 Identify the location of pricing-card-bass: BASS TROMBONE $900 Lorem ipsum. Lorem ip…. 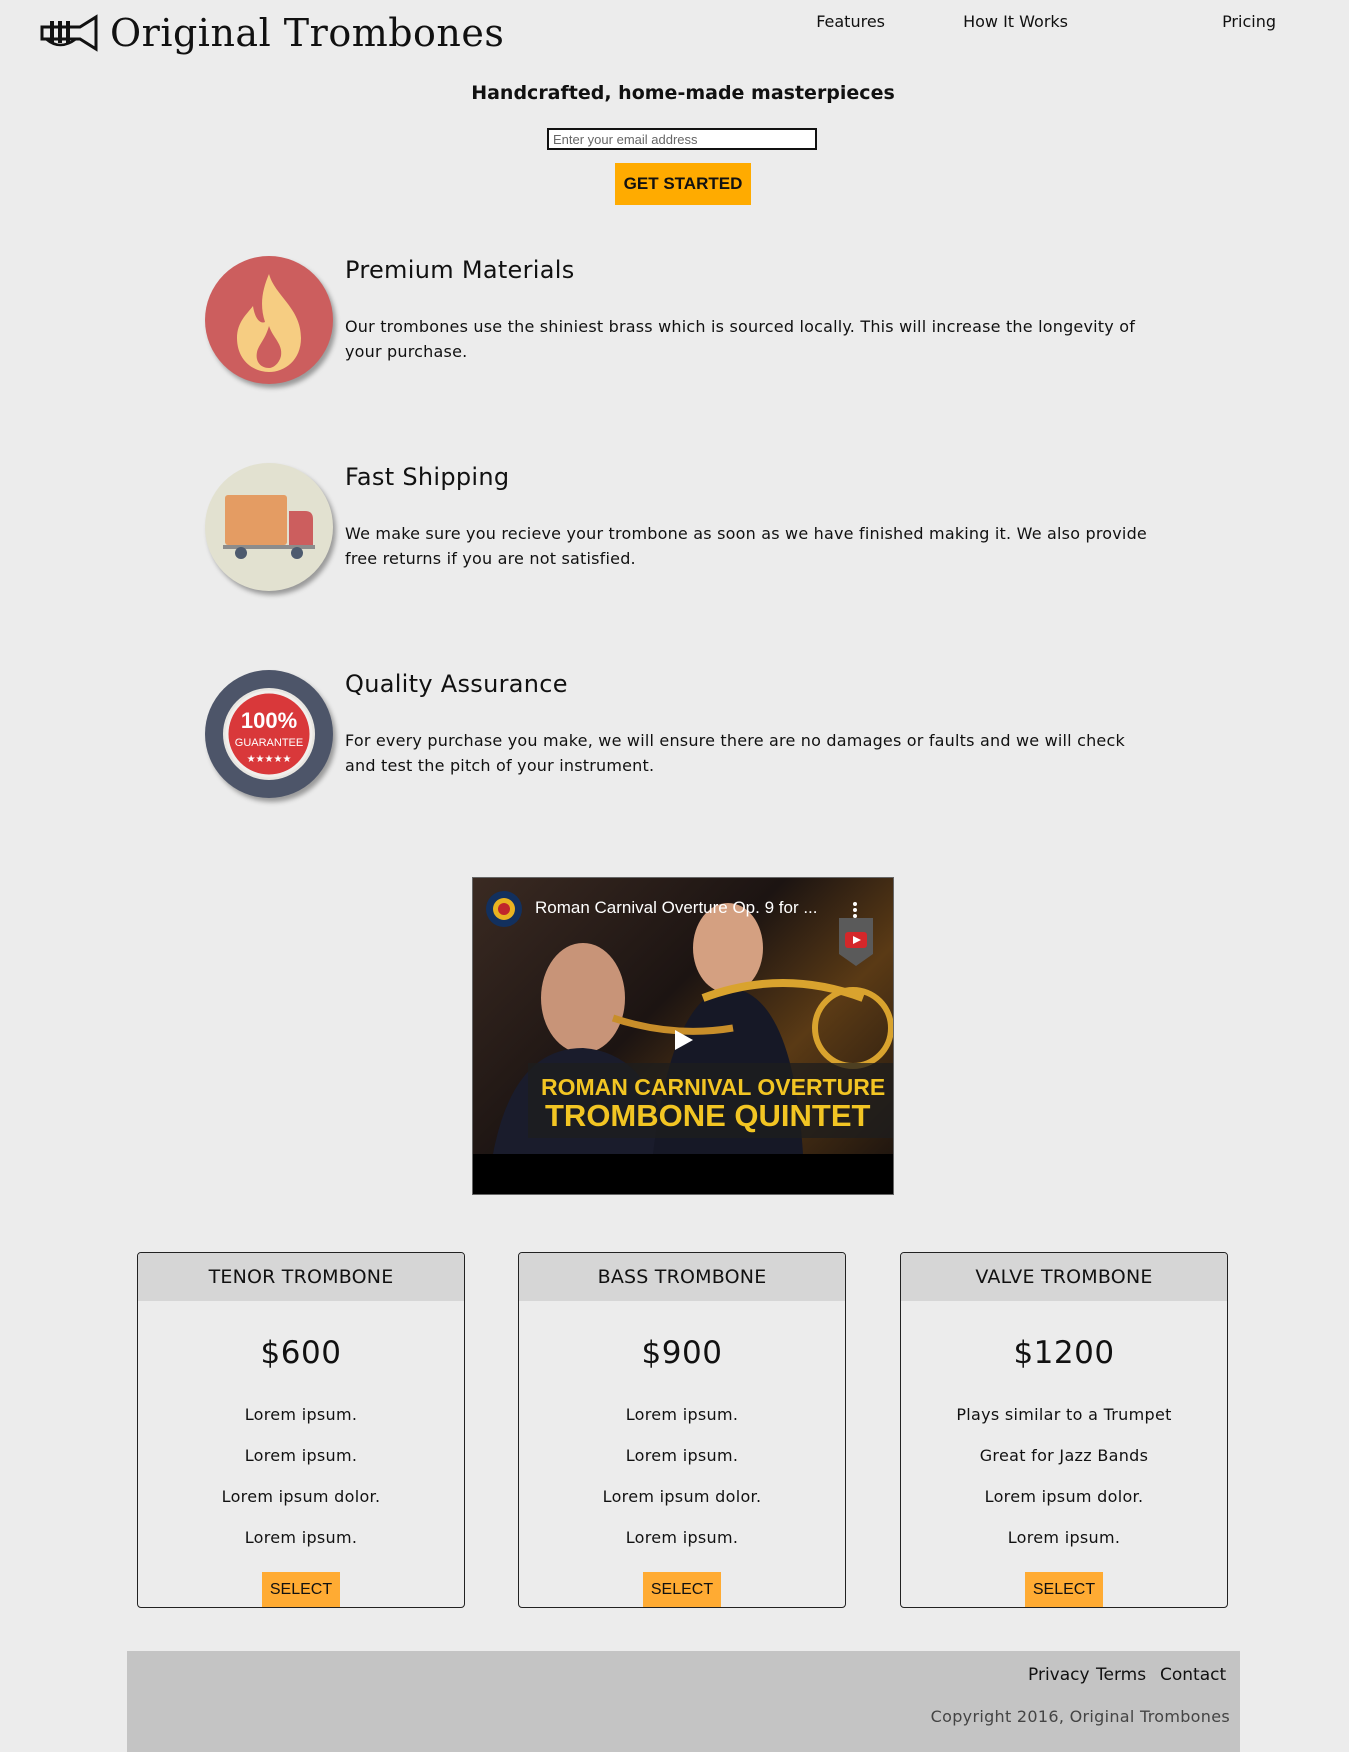
(682, 1430).